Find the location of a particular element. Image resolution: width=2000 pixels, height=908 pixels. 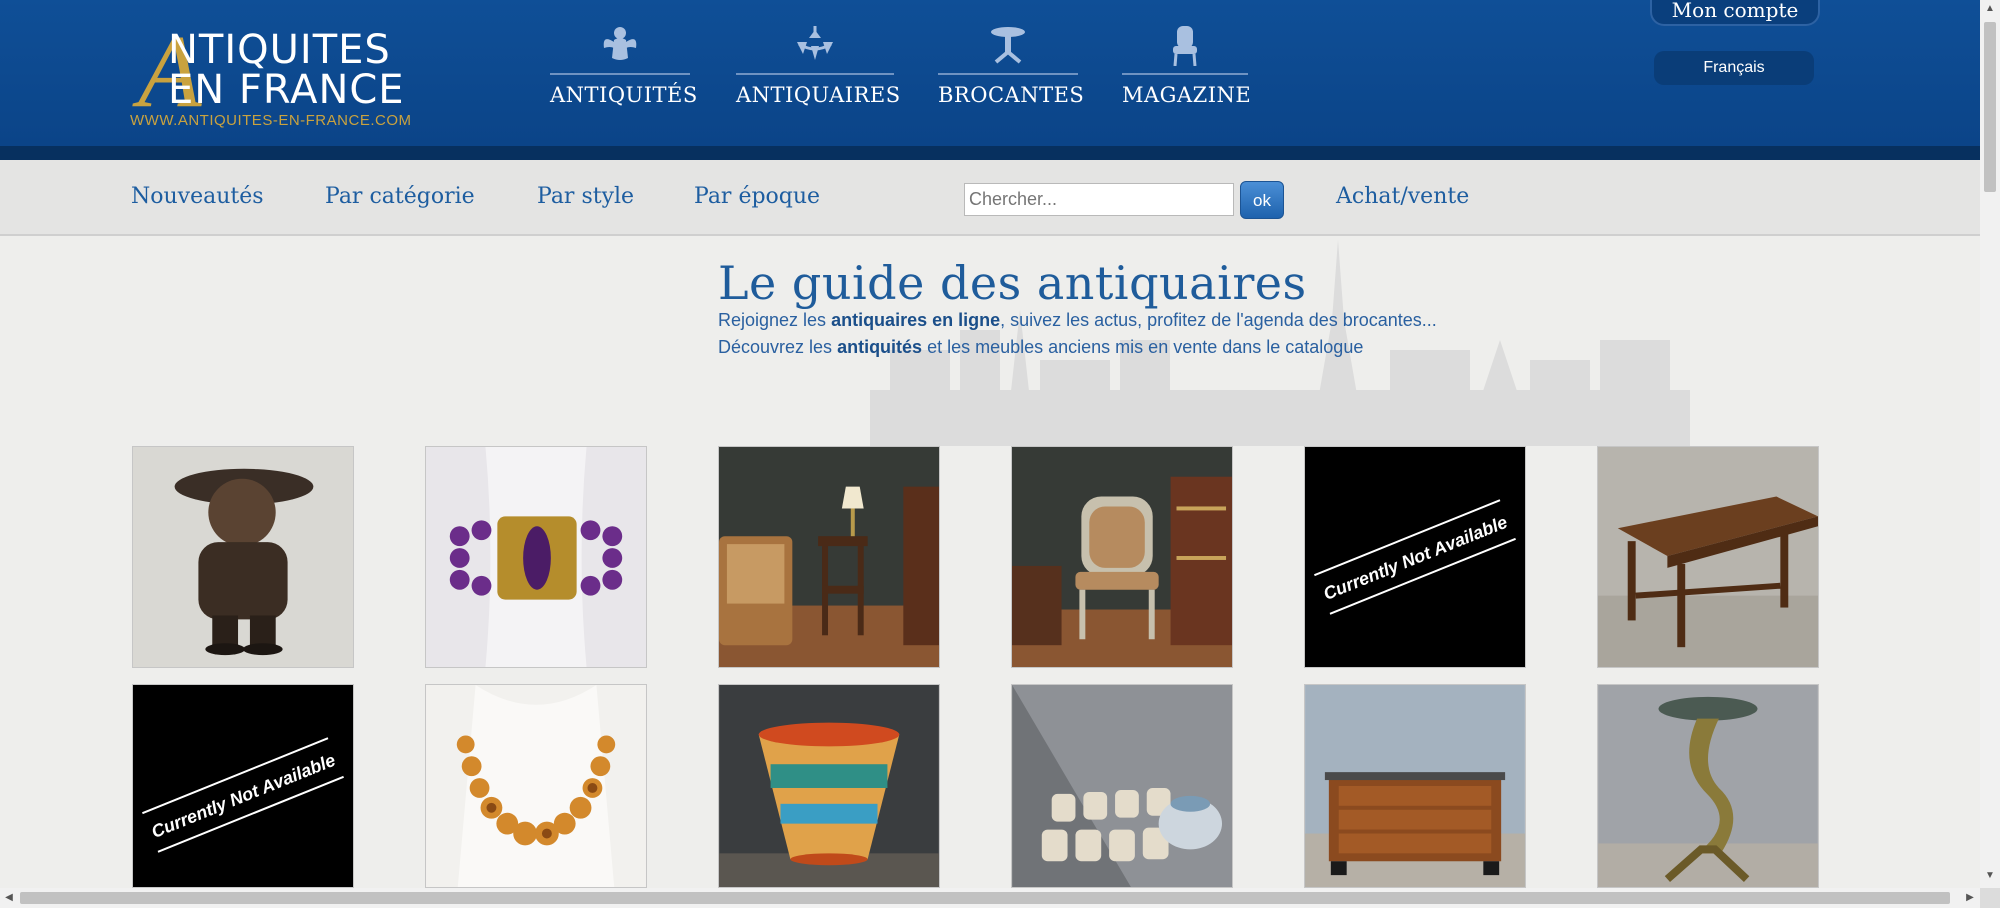

account-label: Mon compte is located at coordinates (1735, 11).